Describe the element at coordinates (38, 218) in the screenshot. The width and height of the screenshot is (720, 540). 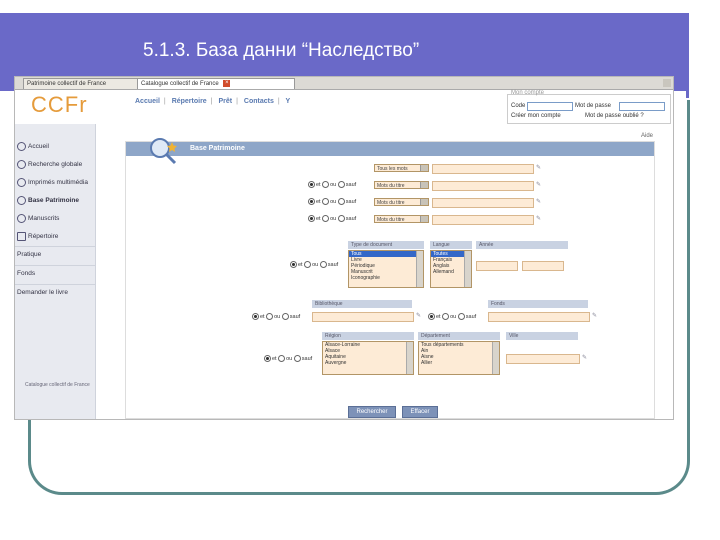
I see `sidebar-item-manuscrits: Manuscrits` at that location.